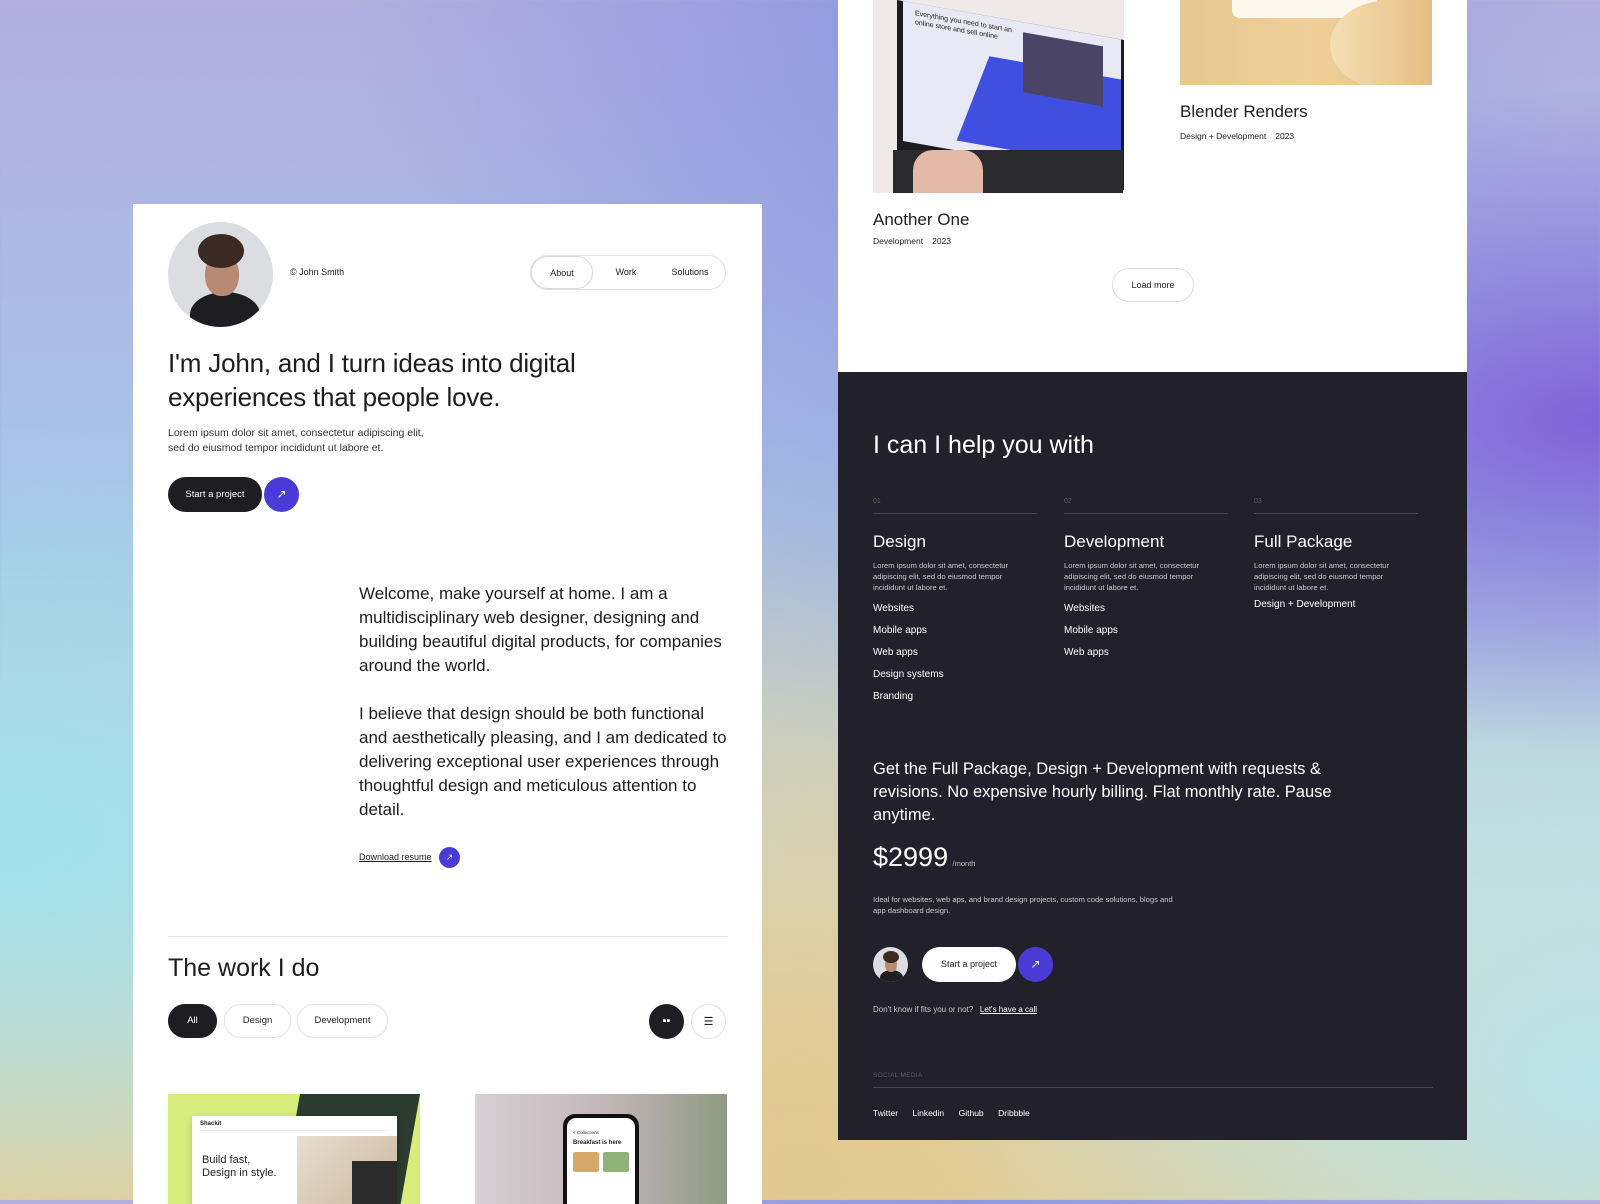 The height and width of the screenshot is (1204, 1600). I want to click on nav-work: Work, so click(626, 272).